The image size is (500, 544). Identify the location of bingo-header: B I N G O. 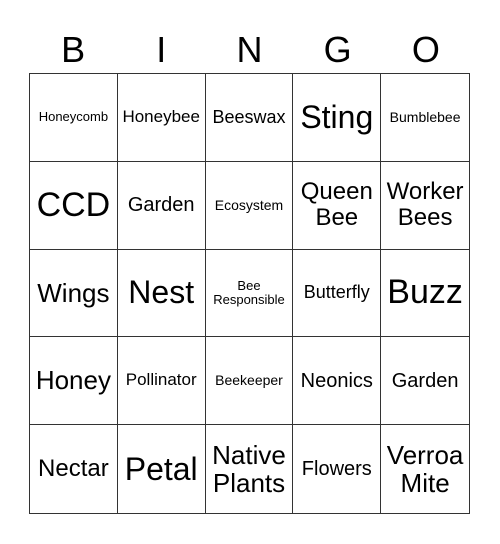
(249, 50).